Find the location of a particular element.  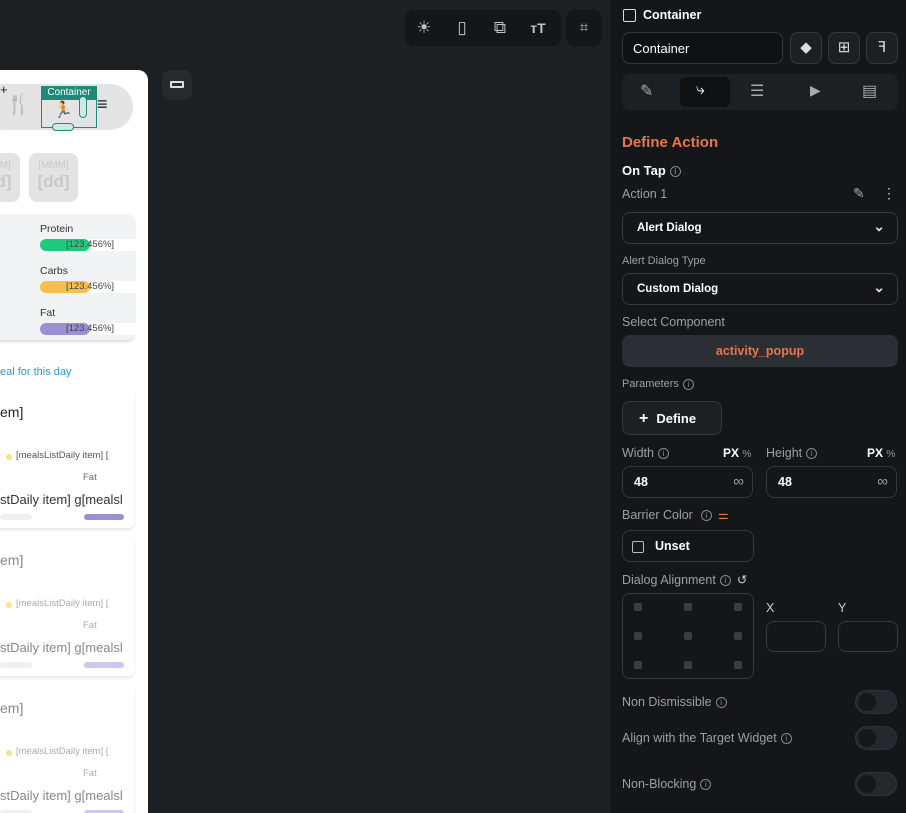

figma-icon: ꟻ is located at coordinates (882, 47).